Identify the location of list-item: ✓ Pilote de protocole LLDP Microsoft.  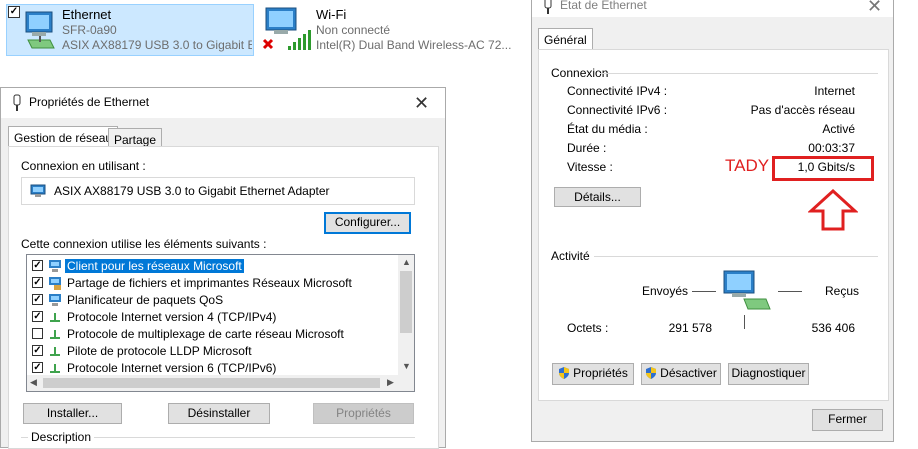
(215, 351).